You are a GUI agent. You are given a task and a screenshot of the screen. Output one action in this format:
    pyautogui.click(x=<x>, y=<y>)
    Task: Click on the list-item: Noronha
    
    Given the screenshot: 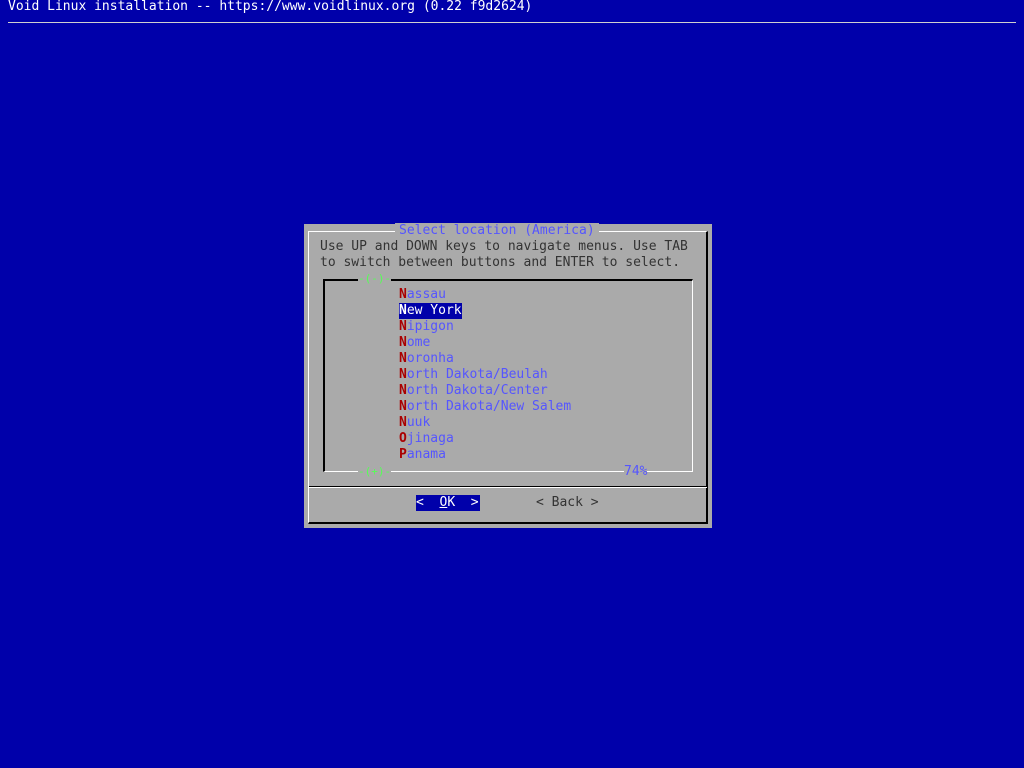 What is the action you would take?
    pyautogui.click(x=485, y=359)
    